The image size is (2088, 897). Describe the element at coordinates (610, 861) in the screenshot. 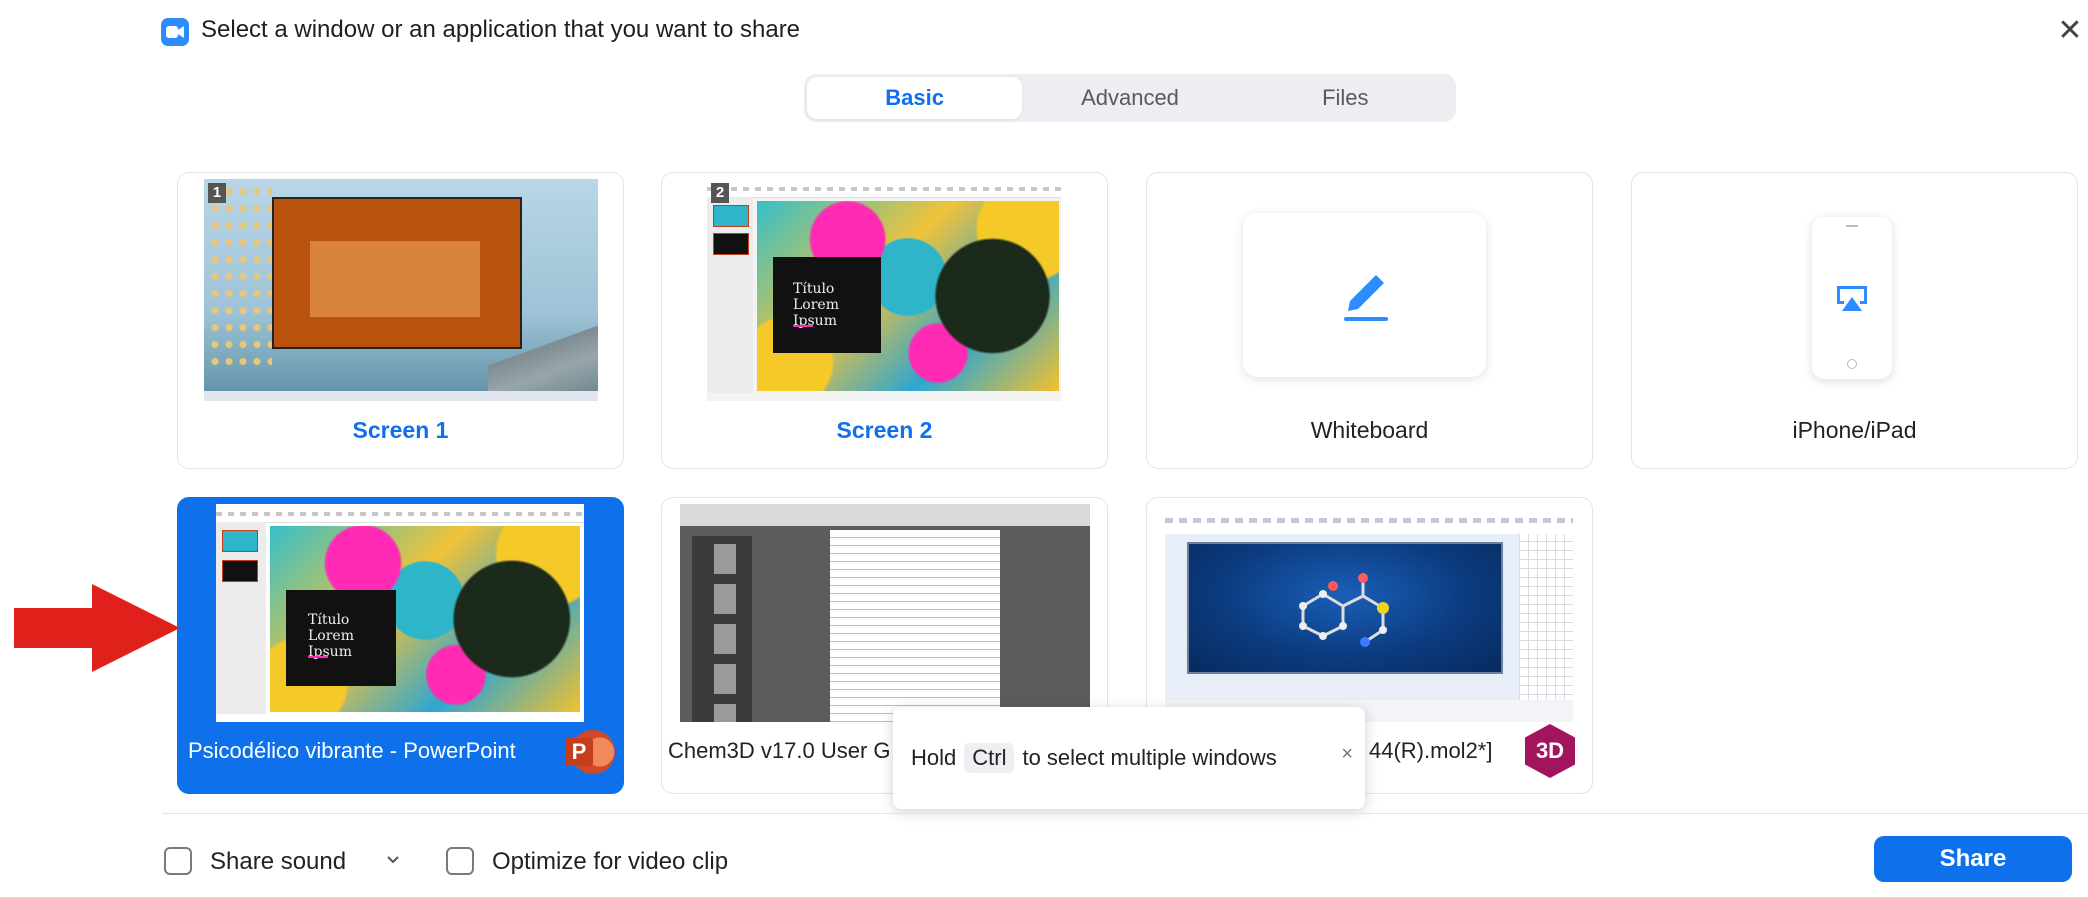

I see `optimize-video-label: Optimize for video clip` at that location.